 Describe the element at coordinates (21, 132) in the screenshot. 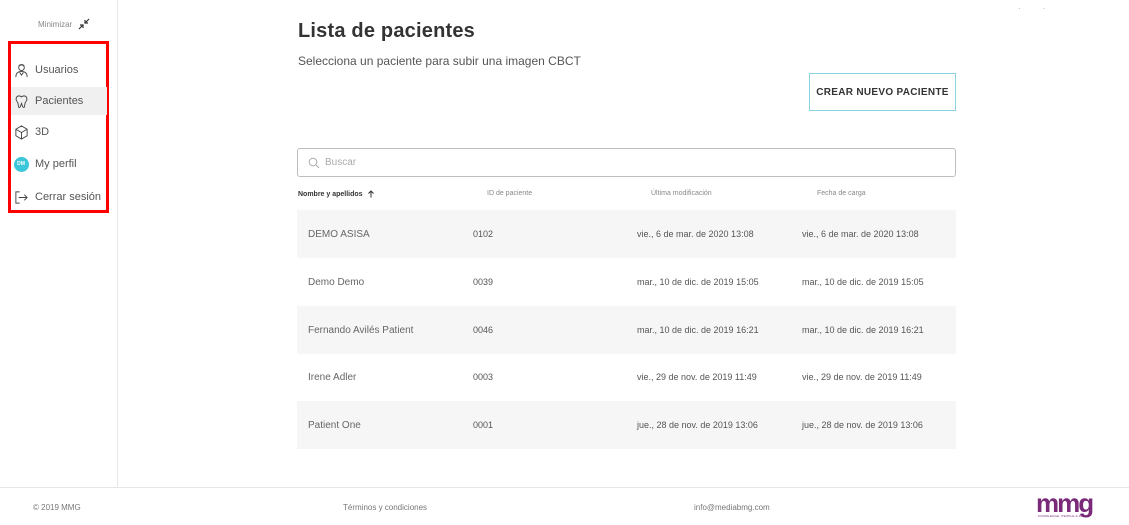

I see `cube-icon` at that location.